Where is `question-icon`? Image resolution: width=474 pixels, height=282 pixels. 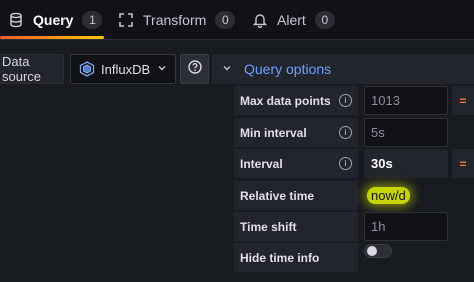 question-icon is located at coordinates (194, 69).